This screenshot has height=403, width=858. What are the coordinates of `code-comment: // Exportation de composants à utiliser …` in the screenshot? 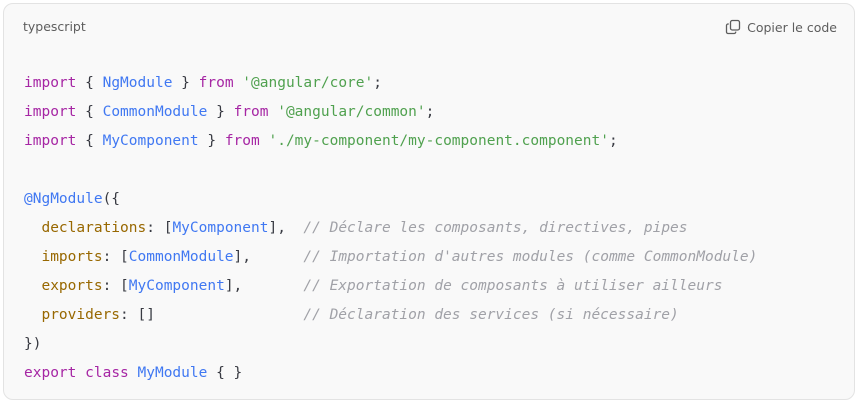 It's located at (513, 286).